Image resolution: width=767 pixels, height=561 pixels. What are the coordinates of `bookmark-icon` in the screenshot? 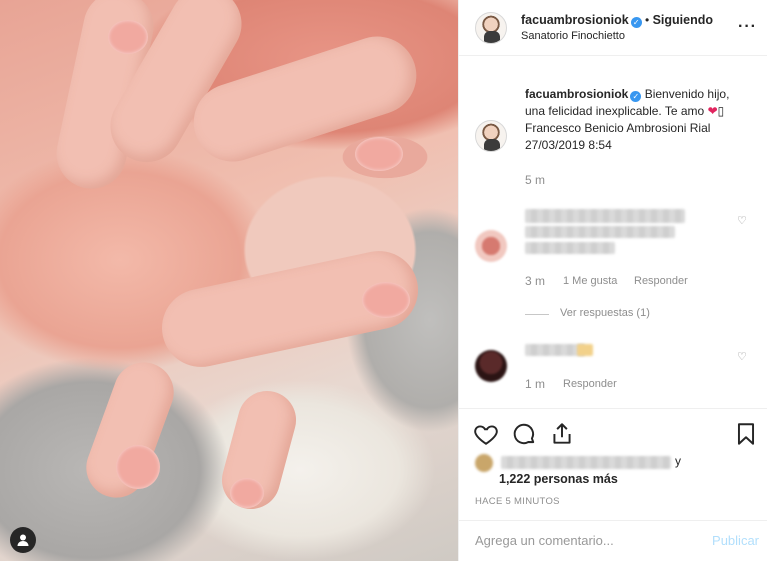 It's located at (746, 434).